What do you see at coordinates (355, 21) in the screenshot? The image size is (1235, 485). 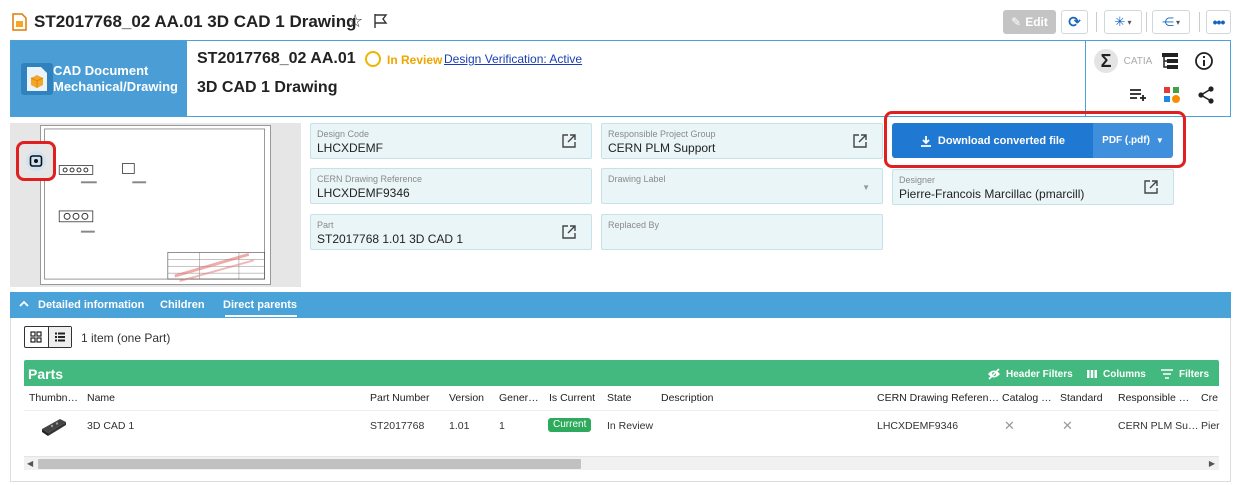 I see `favorite-star-icon: ☆` at bounding box center [355, 21].